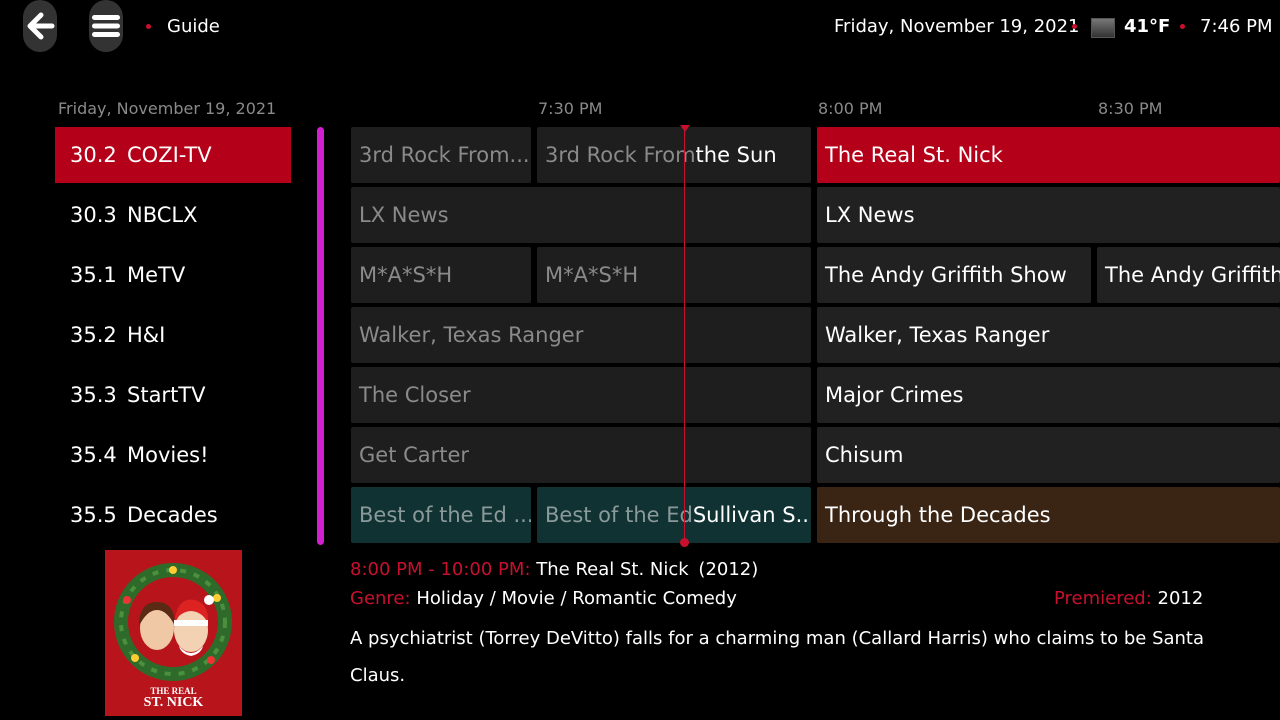 The image size is (1280, 720). Describe the element at coordinates (1103, 28) in the screenshot. I see `cloudy-icon` at that location.